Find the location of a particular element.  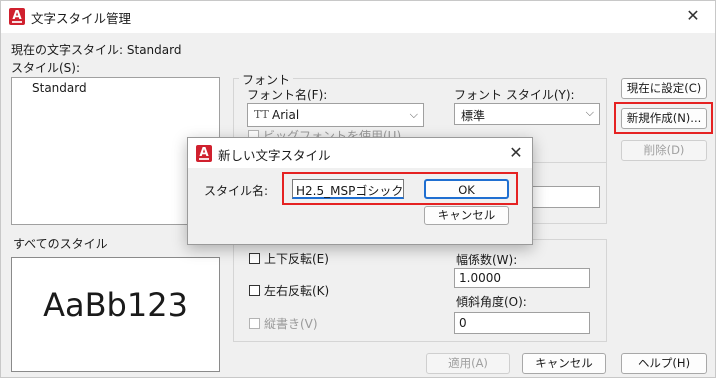

dialog-highlight is located at coordinates (400, 188).